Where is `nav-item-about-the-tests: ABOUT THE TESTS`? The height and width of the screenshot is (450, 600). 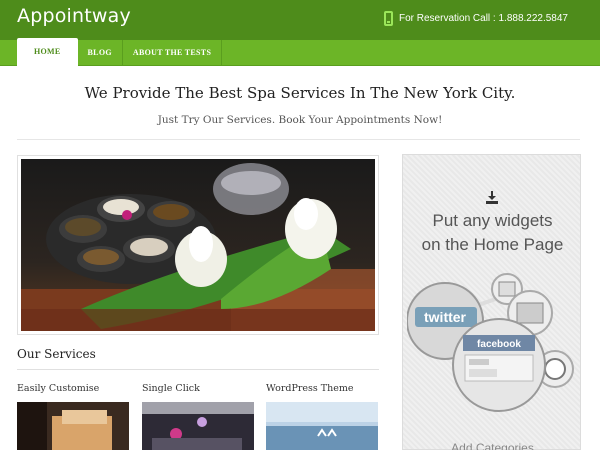
nav-item-about-the-tests: ABOUT THE TESTS is located at coordinates (173, 53).